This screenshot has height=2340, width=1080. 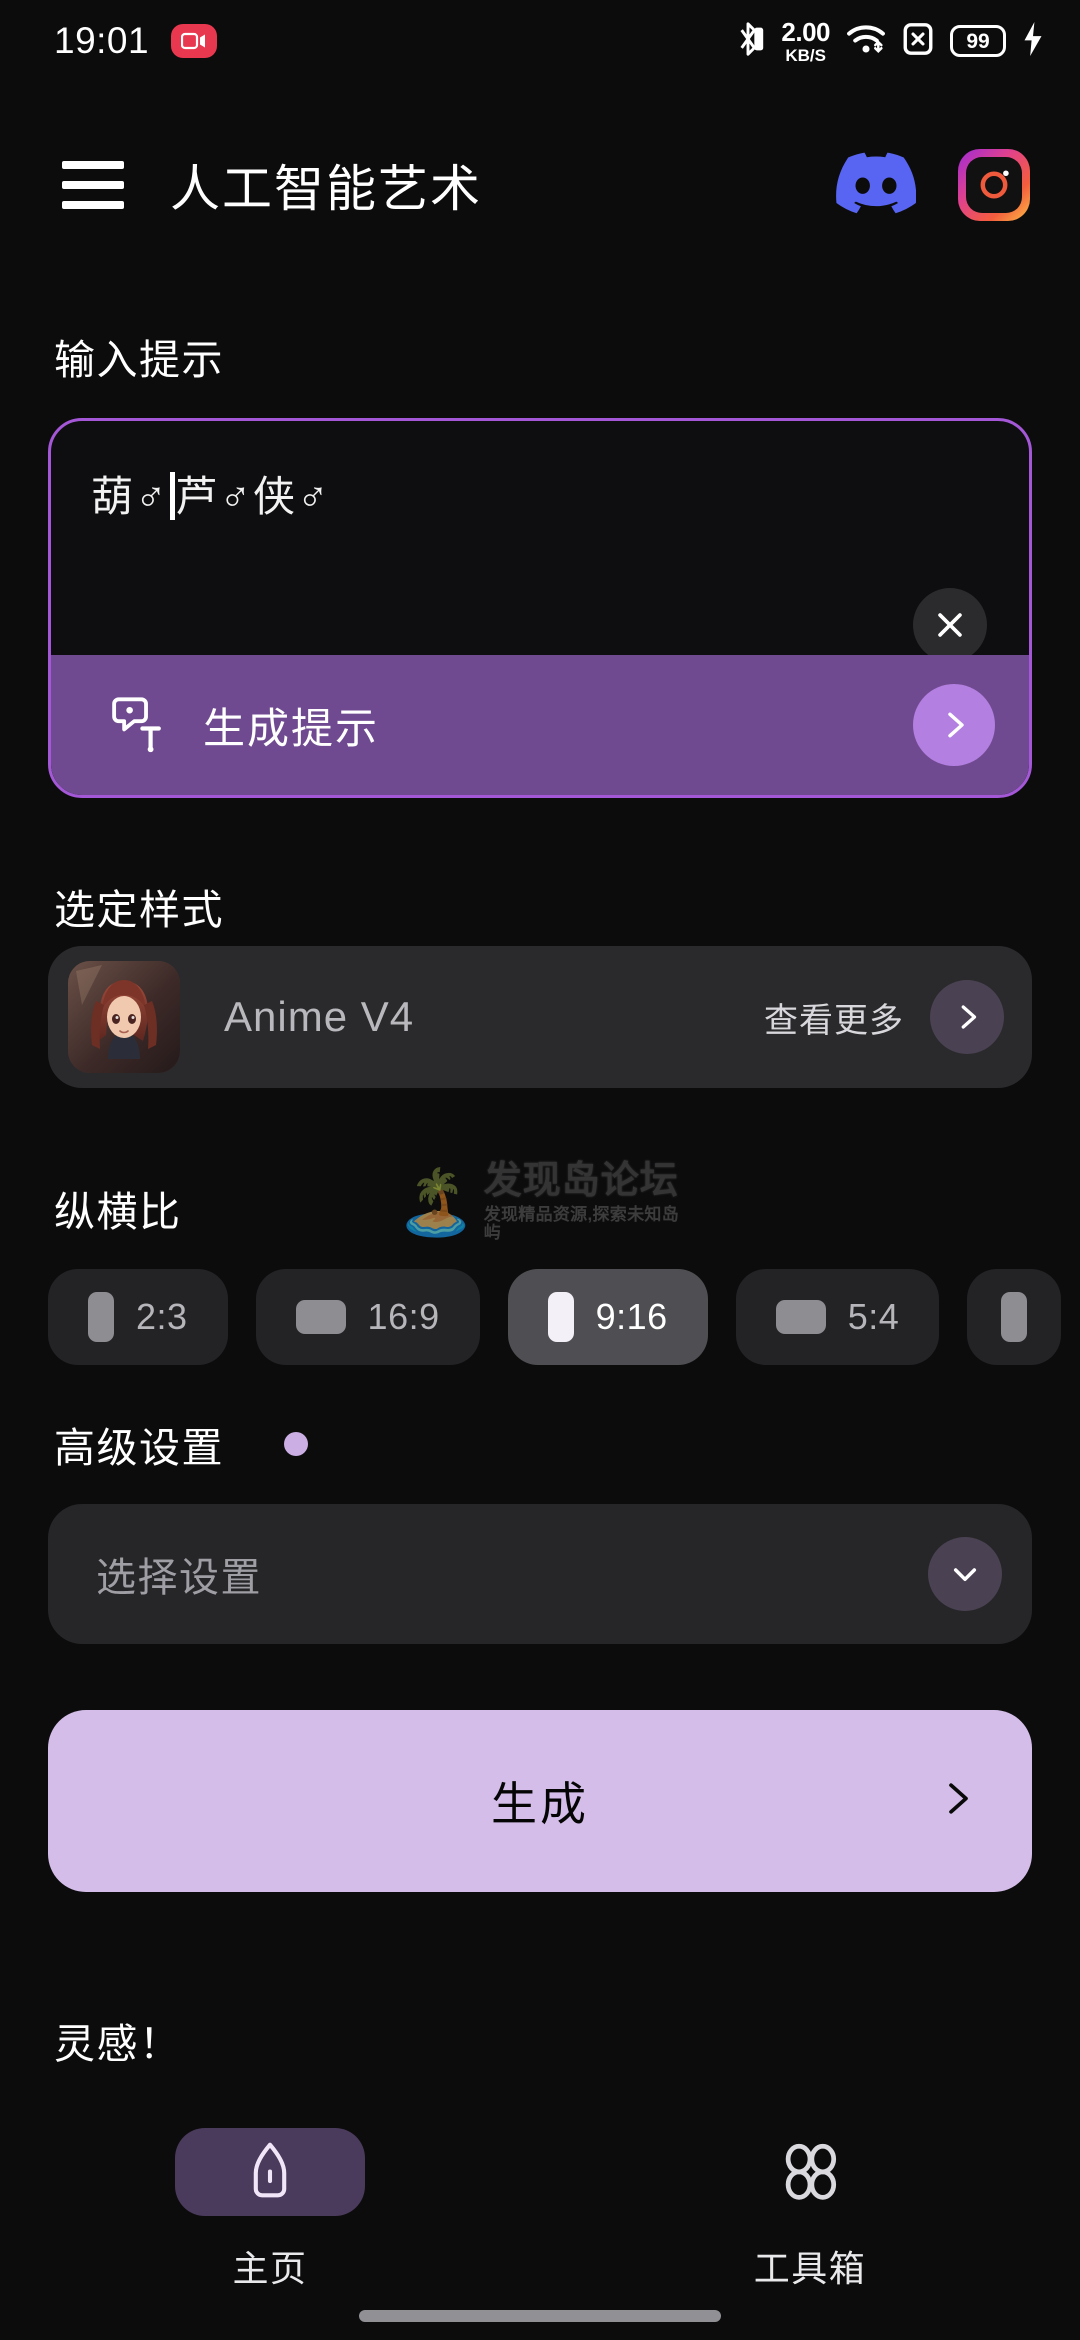 What do you see at coordinates (540, 2316) in the screenshot?
I see `gesture-bar` at bounding box center [540, 2316].